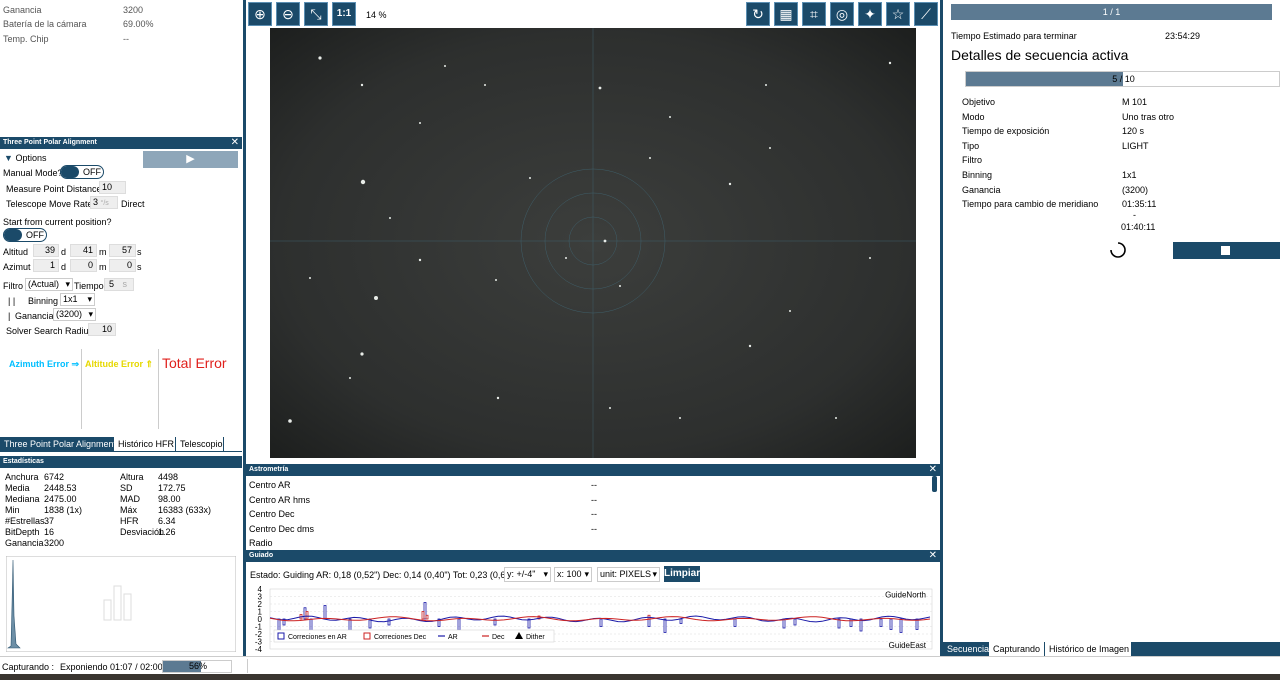 This screenshot has width=1280, height=680. I want to click on telescope-move-rate-input: 3 °/s, so click(104, 202).